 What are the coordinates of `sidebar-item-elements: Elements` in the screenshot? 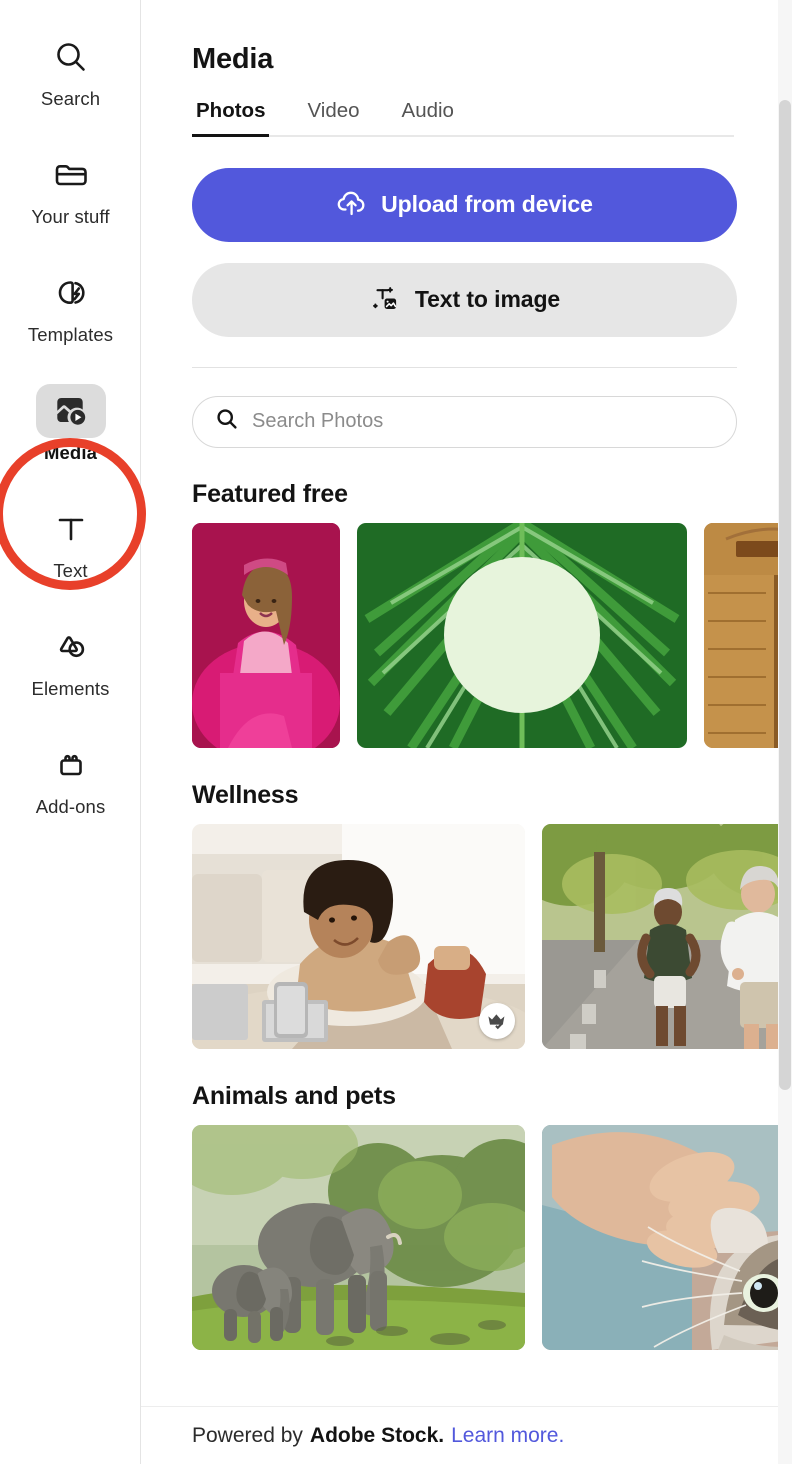 It's located at (70, 679).